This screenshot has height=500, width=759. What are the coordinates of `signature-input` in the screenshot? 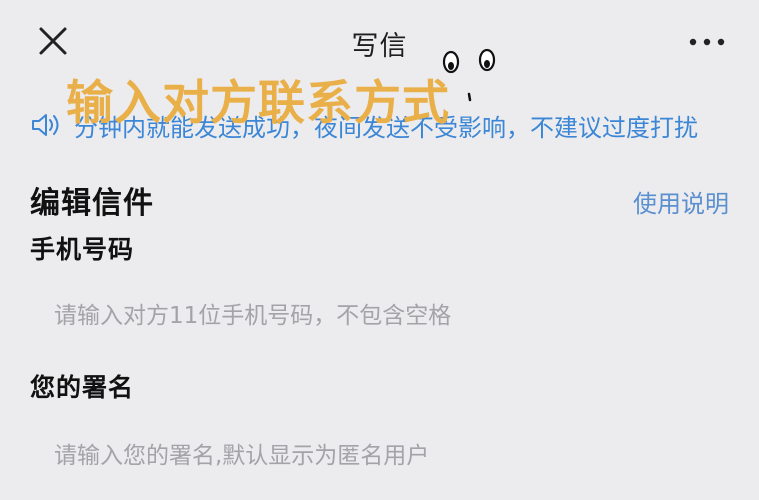 It's located at (385, 456).